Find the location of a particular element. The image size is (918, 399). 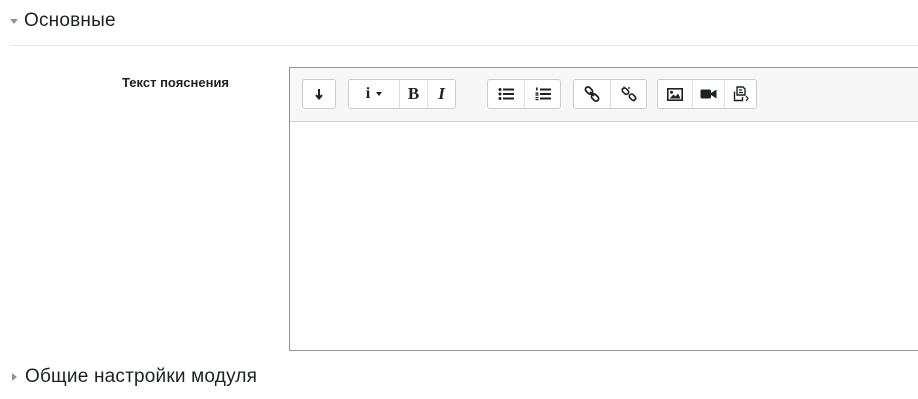

section-divider is located at coordinates (464, 45).